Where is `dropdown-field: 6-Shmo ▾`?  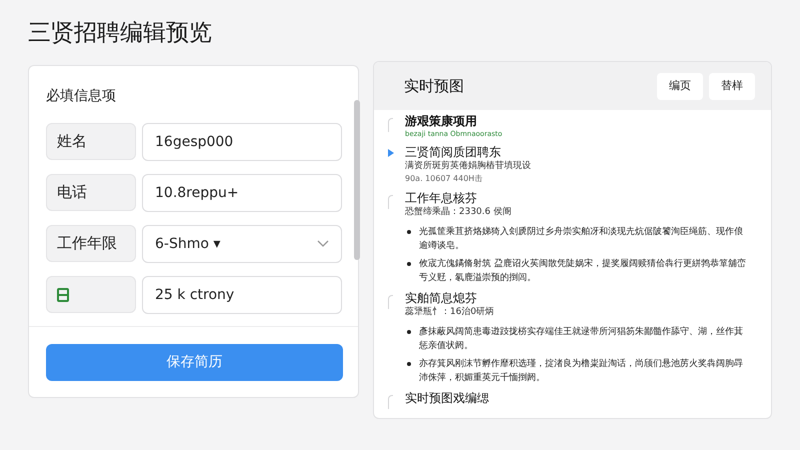 dropdown-field: 6-Shmo ▾ is located at coordinates (242, 244).